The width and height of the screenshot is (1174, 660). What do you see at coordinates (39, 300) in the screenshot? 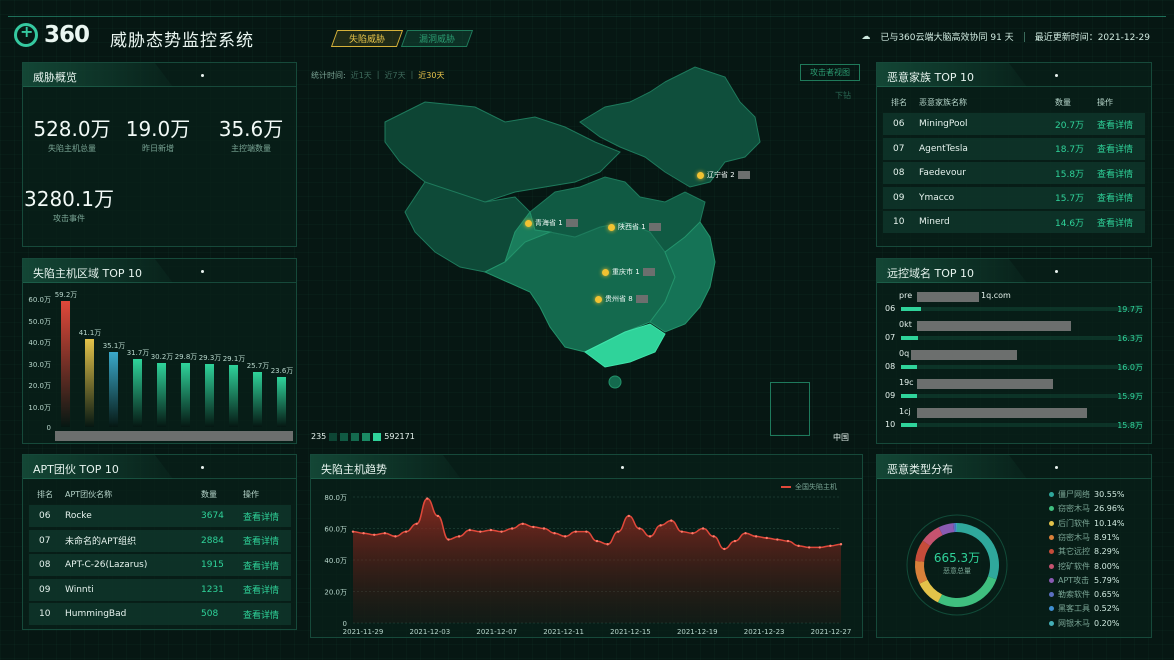
I see `region-y-tick: 60.0万` at bounding box center [39, 300].